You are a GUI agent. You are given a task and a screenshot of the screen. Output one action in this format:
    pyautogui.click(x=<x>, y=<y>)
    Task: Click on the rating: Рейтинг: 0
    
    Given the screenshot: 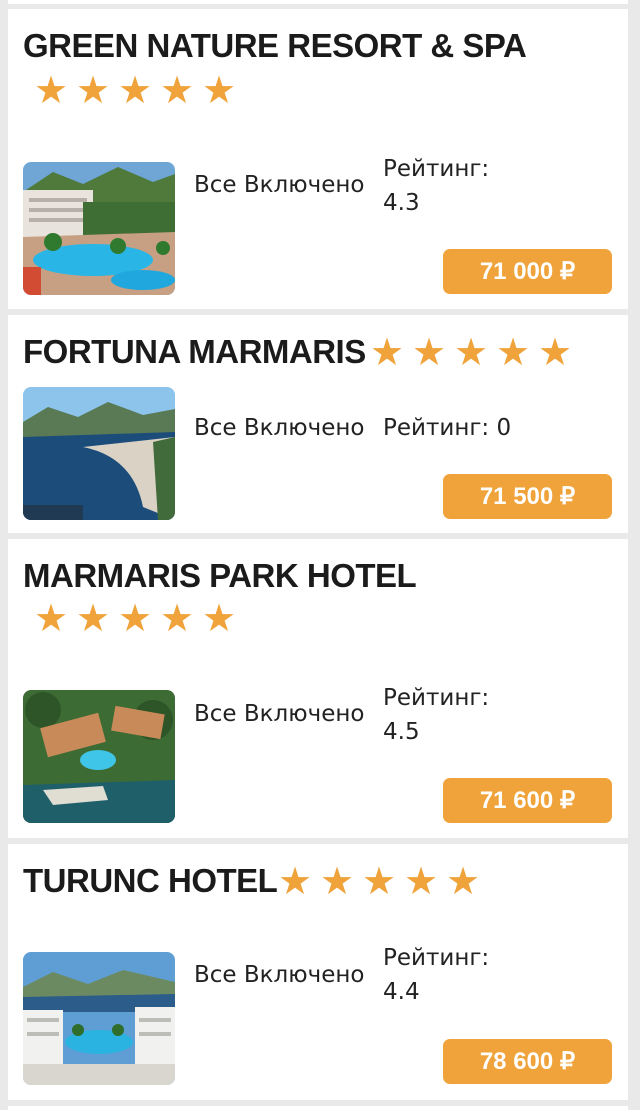 What is the action you would take?
    pyautogui.click(x=447, y=428)
    